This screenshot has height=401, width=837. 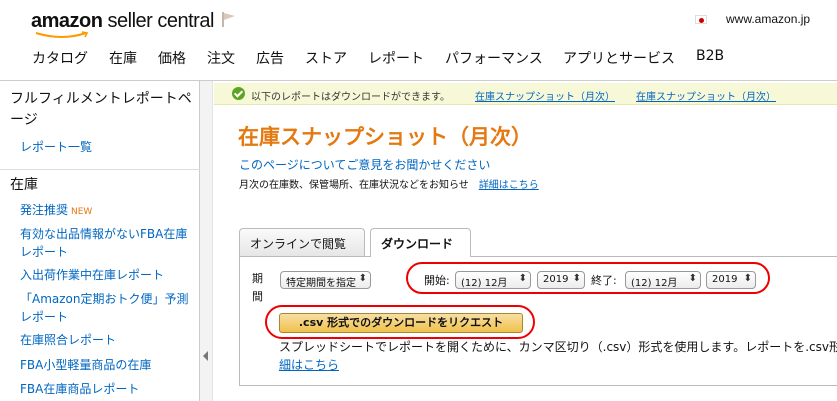 What do you see at coordinates (401, 323) in the screenshot?
I see `csv-download-request-button: .csv 形式でのダウンロードをリクエスト` at bounding box center [401, 323].